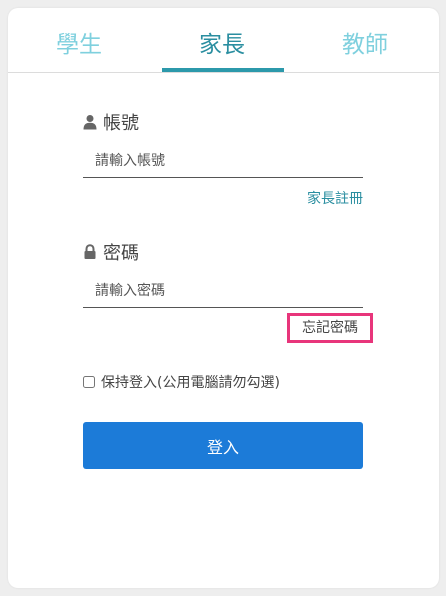  What do you see at coordinates (330, 328) in the screenshot?
I see `forgot-password-link: 忘記密碼` at bounding box center [330, 328].